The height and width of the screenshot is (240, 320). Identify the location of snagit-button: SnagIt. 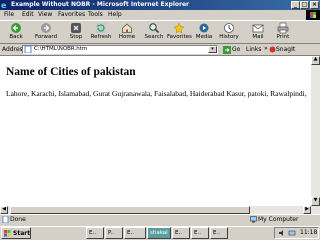
(285, 49).